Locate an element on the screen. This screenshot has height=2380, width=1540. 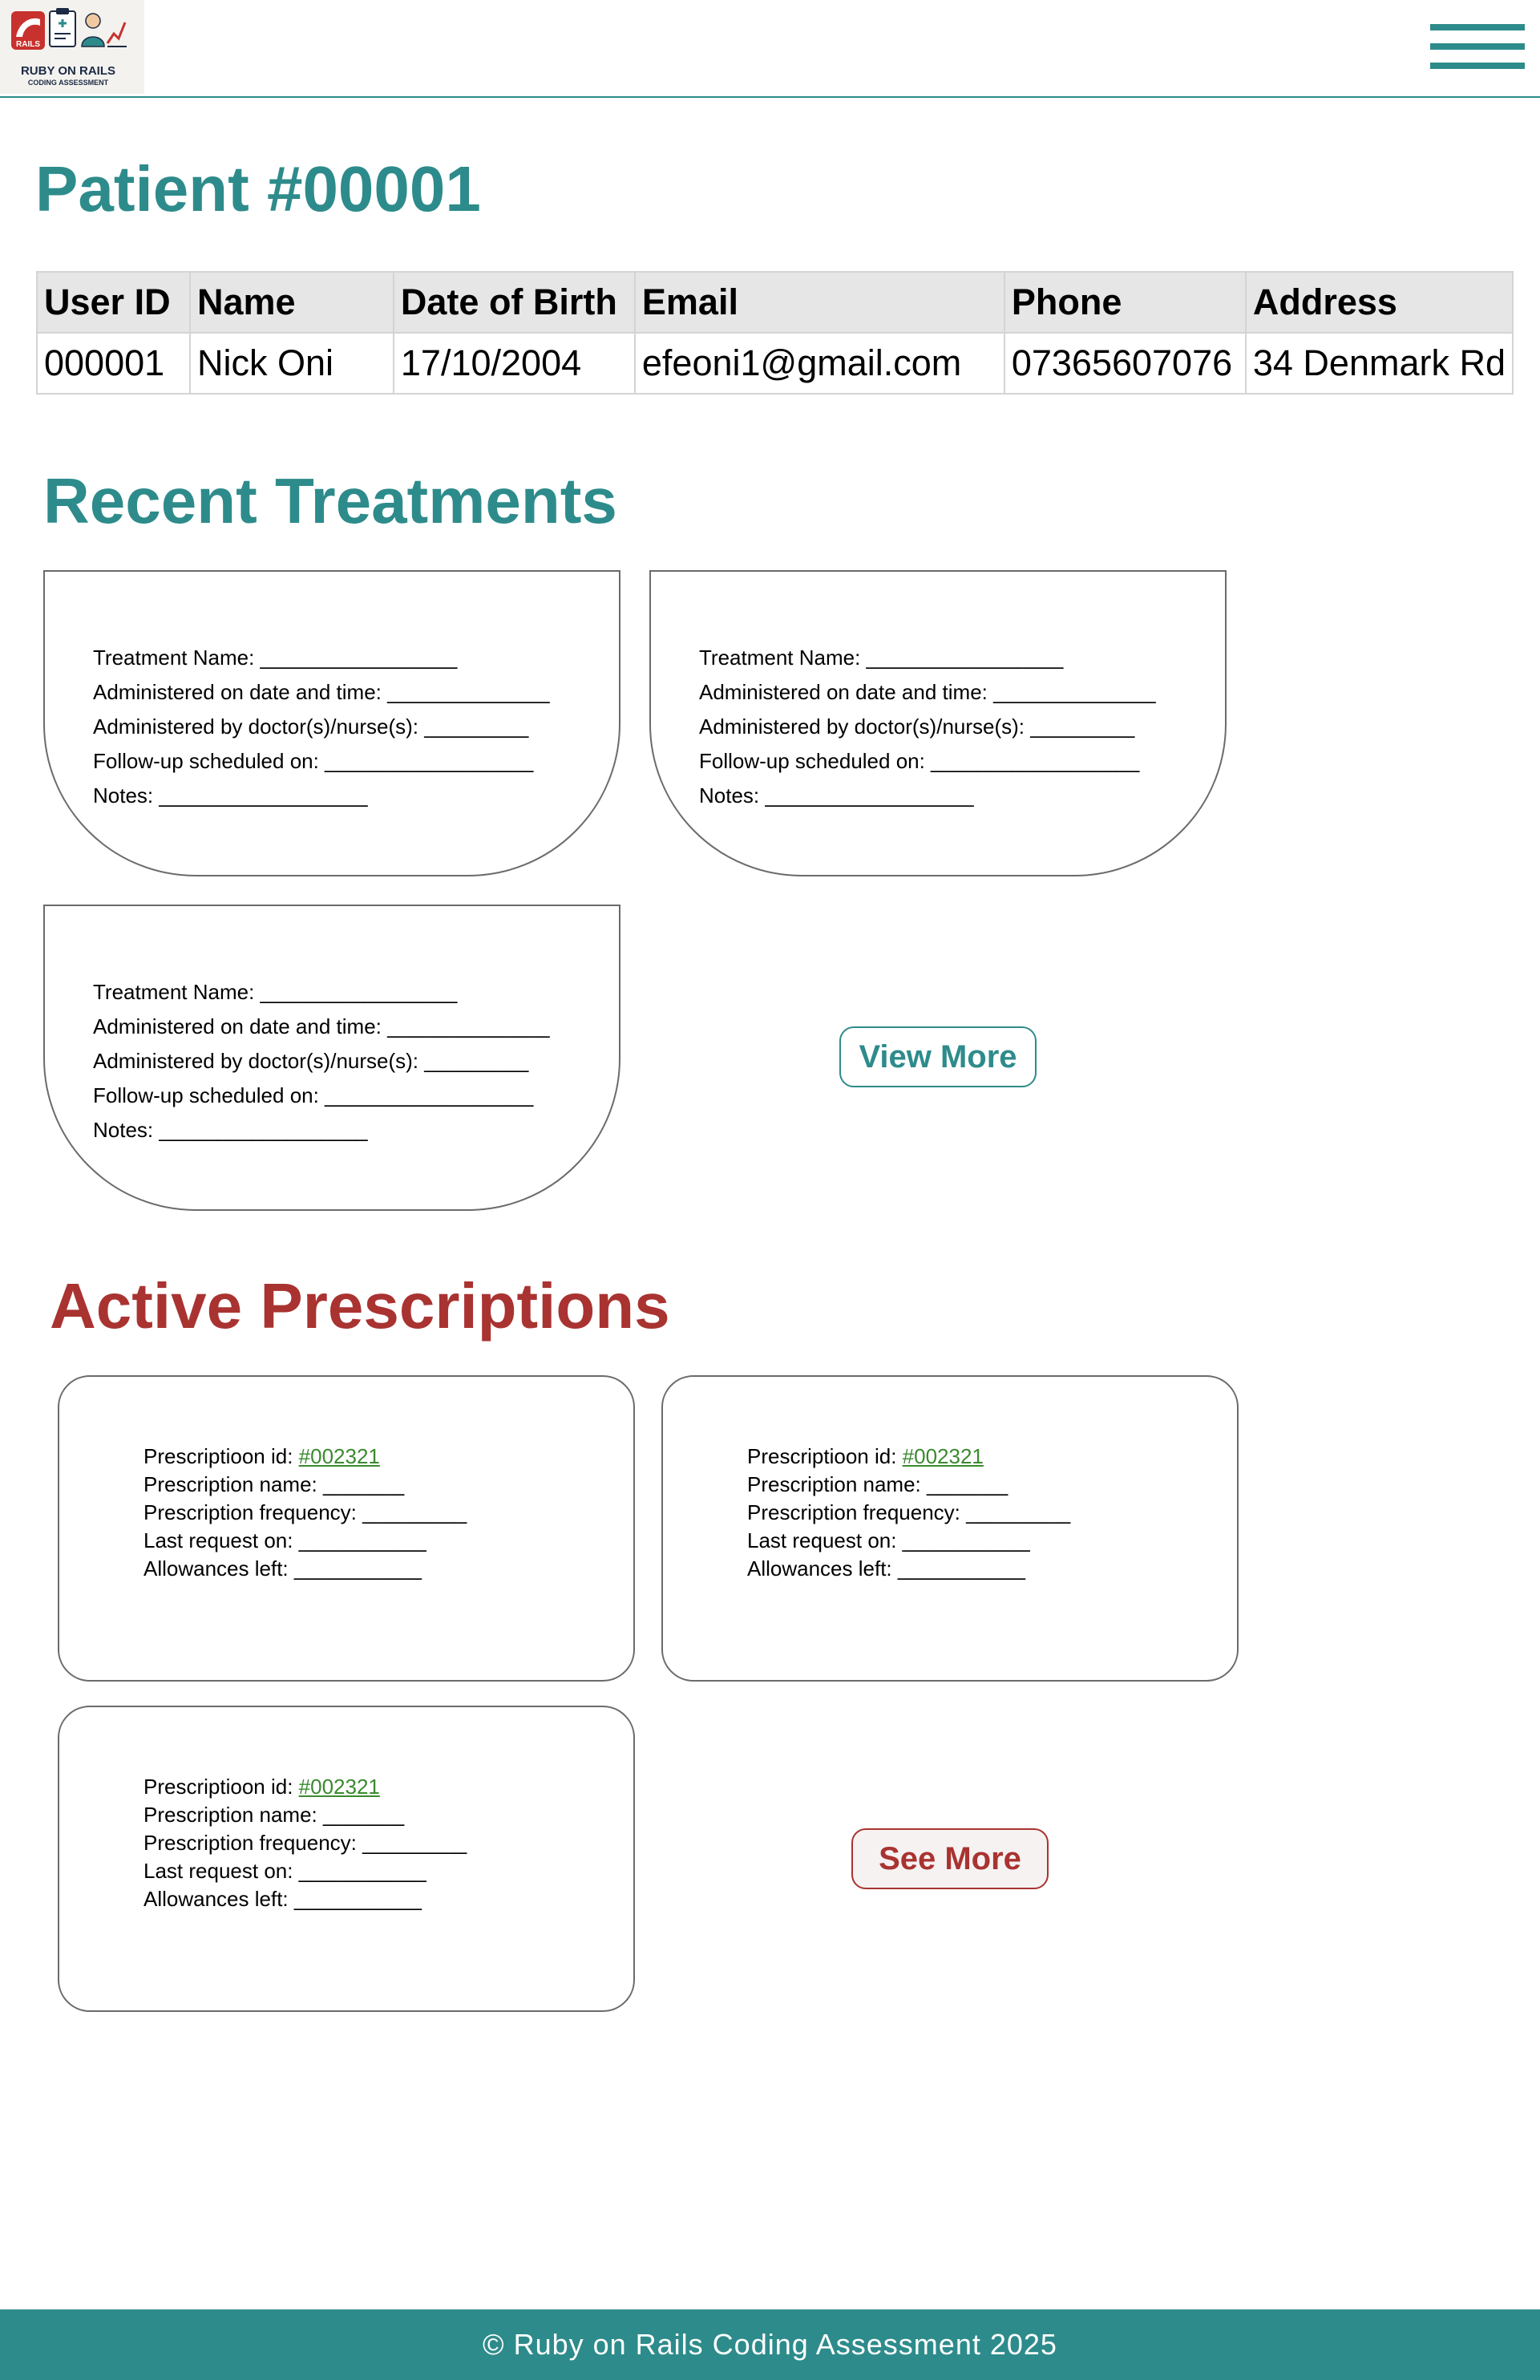
site-footer: © Ruby on Rails Coding Assessment 2025 is located at coordinates (770, 2345).